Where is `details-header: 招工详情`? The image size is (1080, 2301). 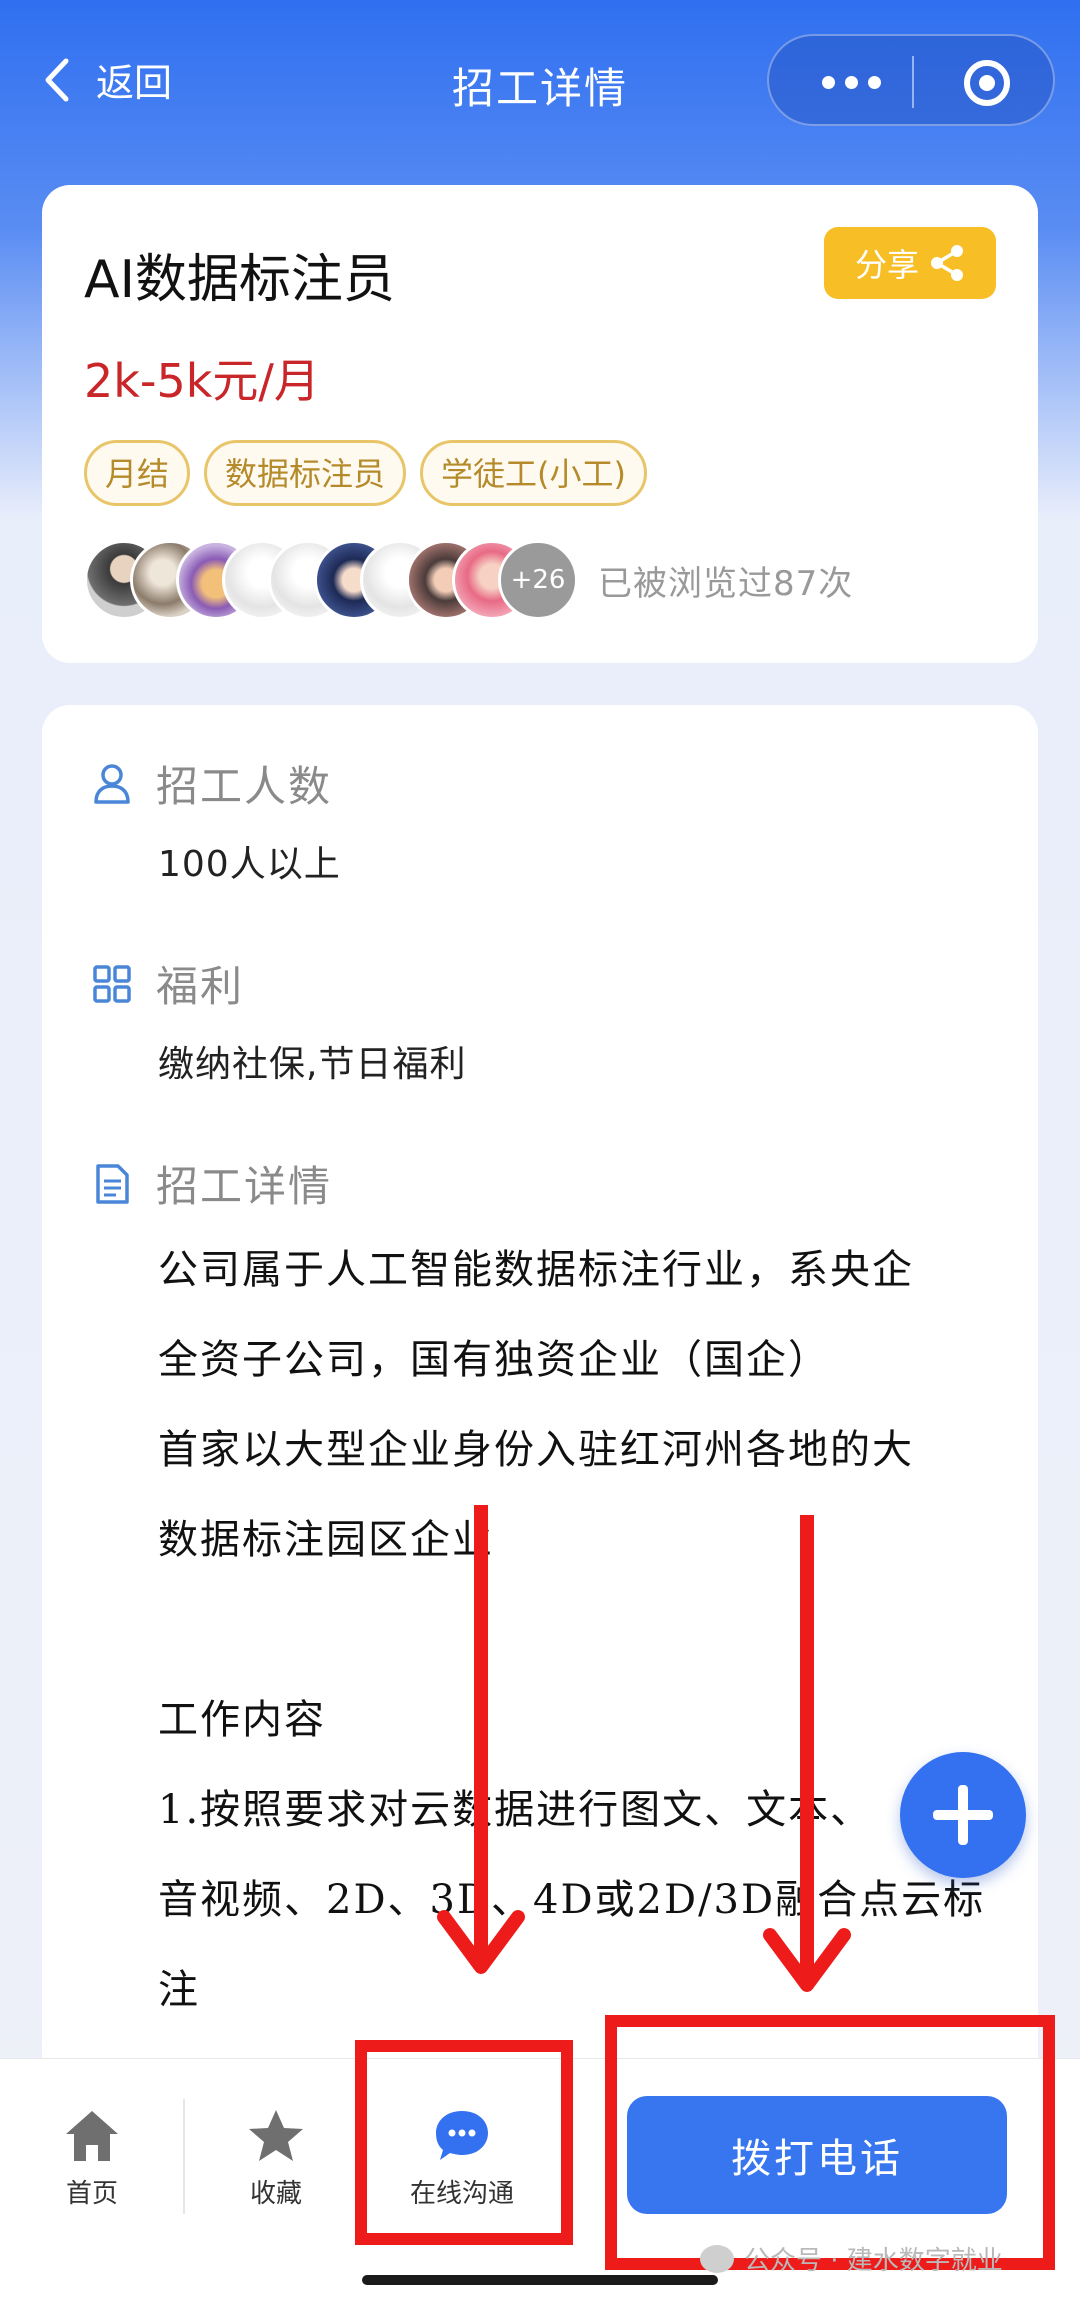 details-header: 招工详情 is located at coordinates (212, 1183).